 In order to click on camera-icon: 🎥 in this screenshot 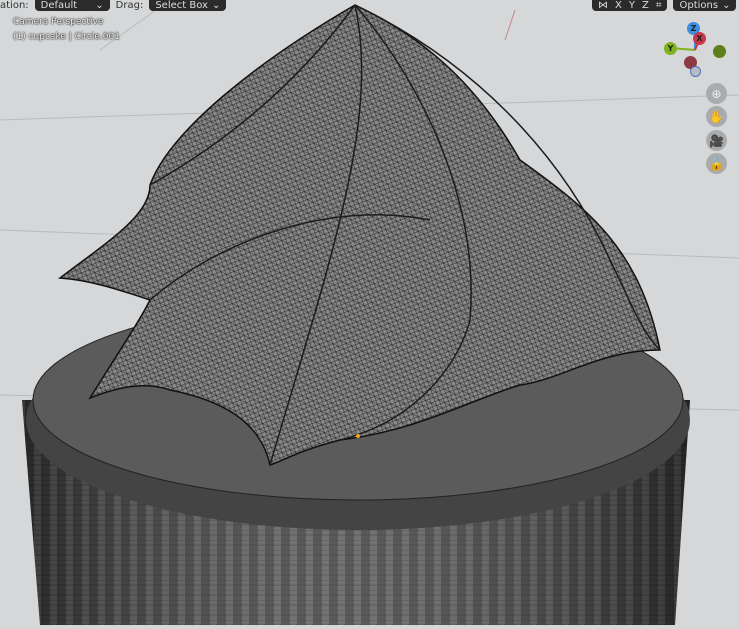, I will do `click(716, 140)`.